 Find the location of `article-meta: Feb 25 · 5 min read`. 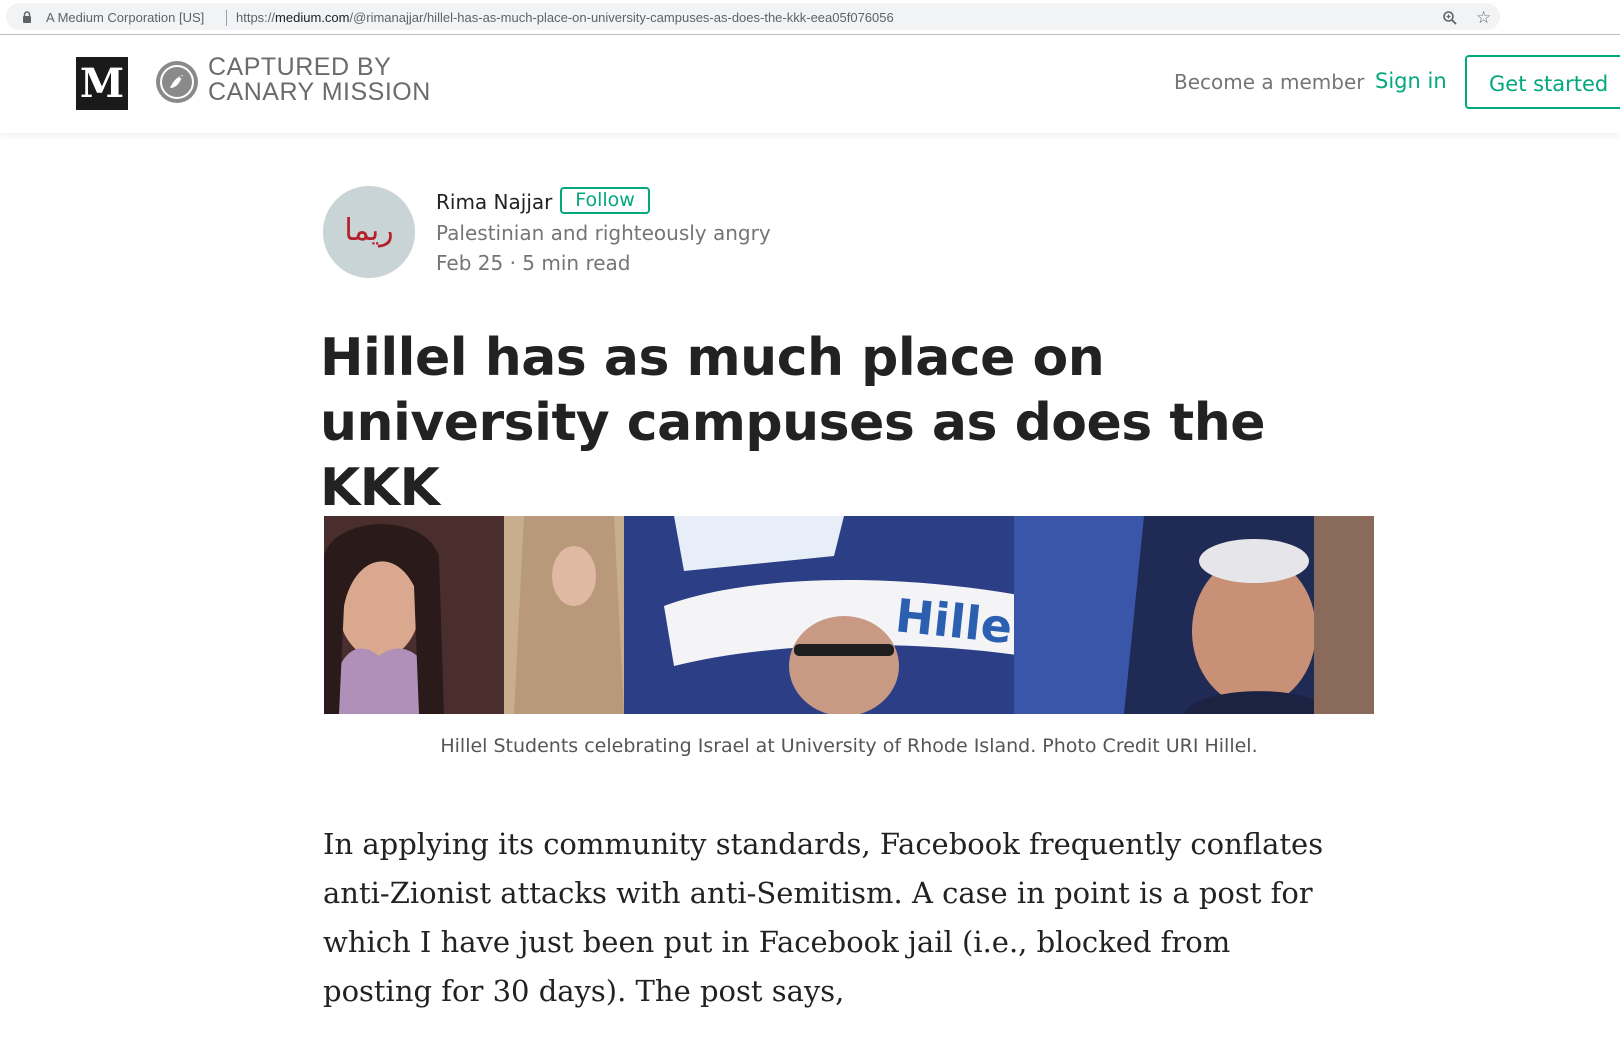

article-meta: Feb 25 · 5 min read is located at coordinates (533, 263).